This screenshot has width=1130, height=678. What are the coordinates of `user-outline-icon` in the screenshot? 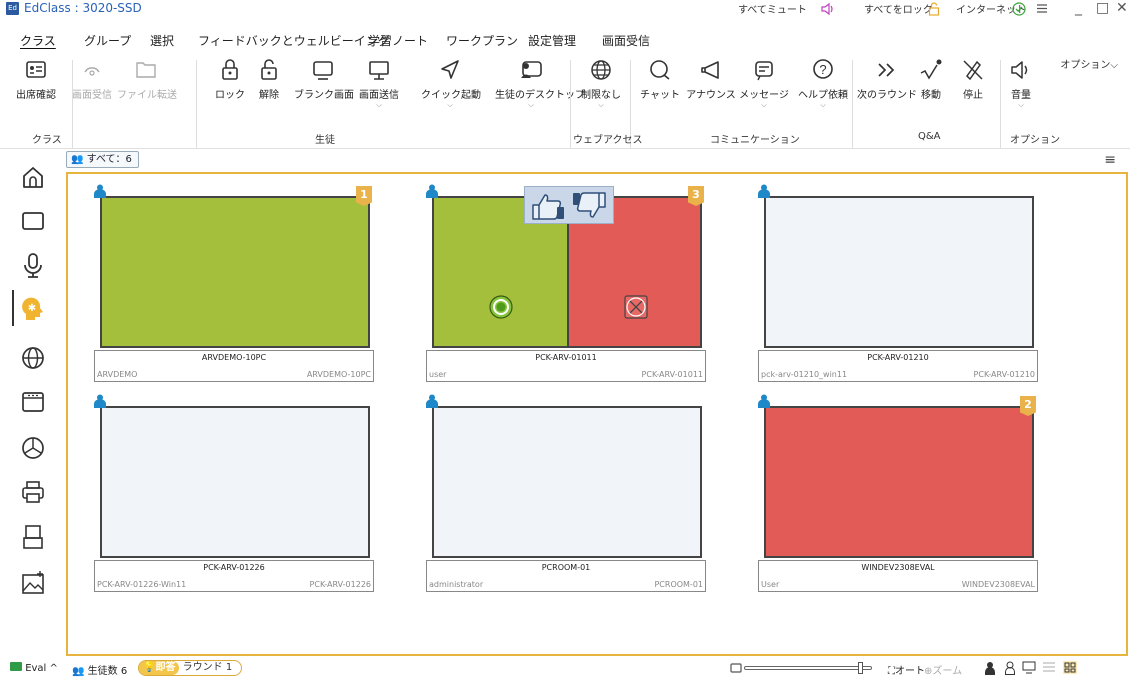 It's located at (1010, 668).